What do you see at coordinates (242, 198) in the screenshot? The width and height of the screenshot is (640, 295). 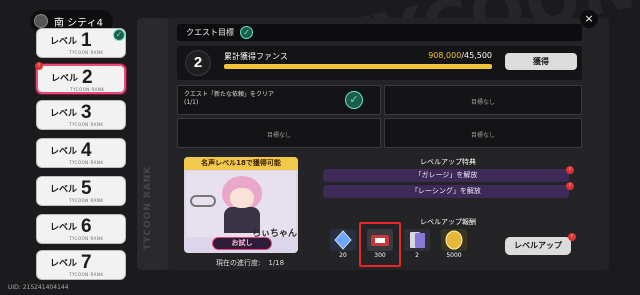 I see `character-face` at bounding box center [242, 198].